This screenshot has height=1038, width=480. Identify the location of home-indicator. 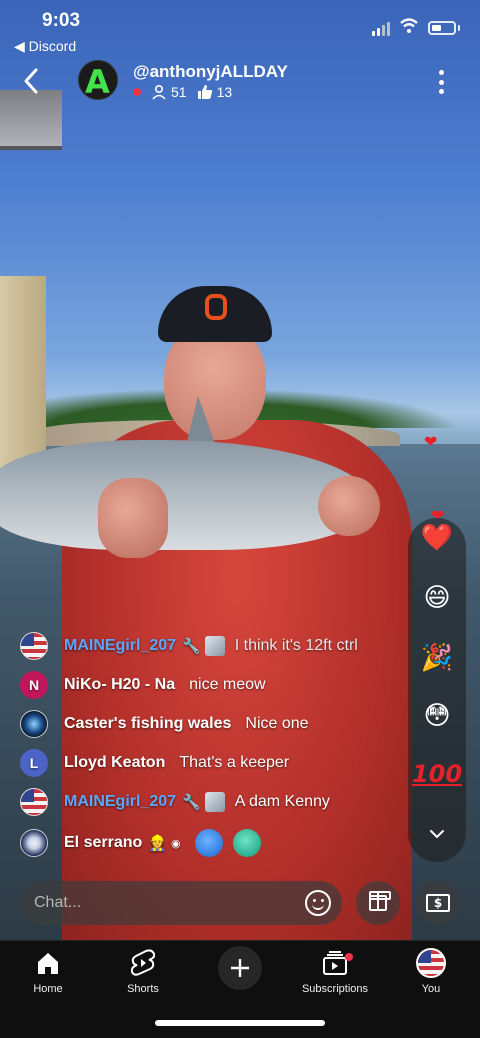
(240, 1023).